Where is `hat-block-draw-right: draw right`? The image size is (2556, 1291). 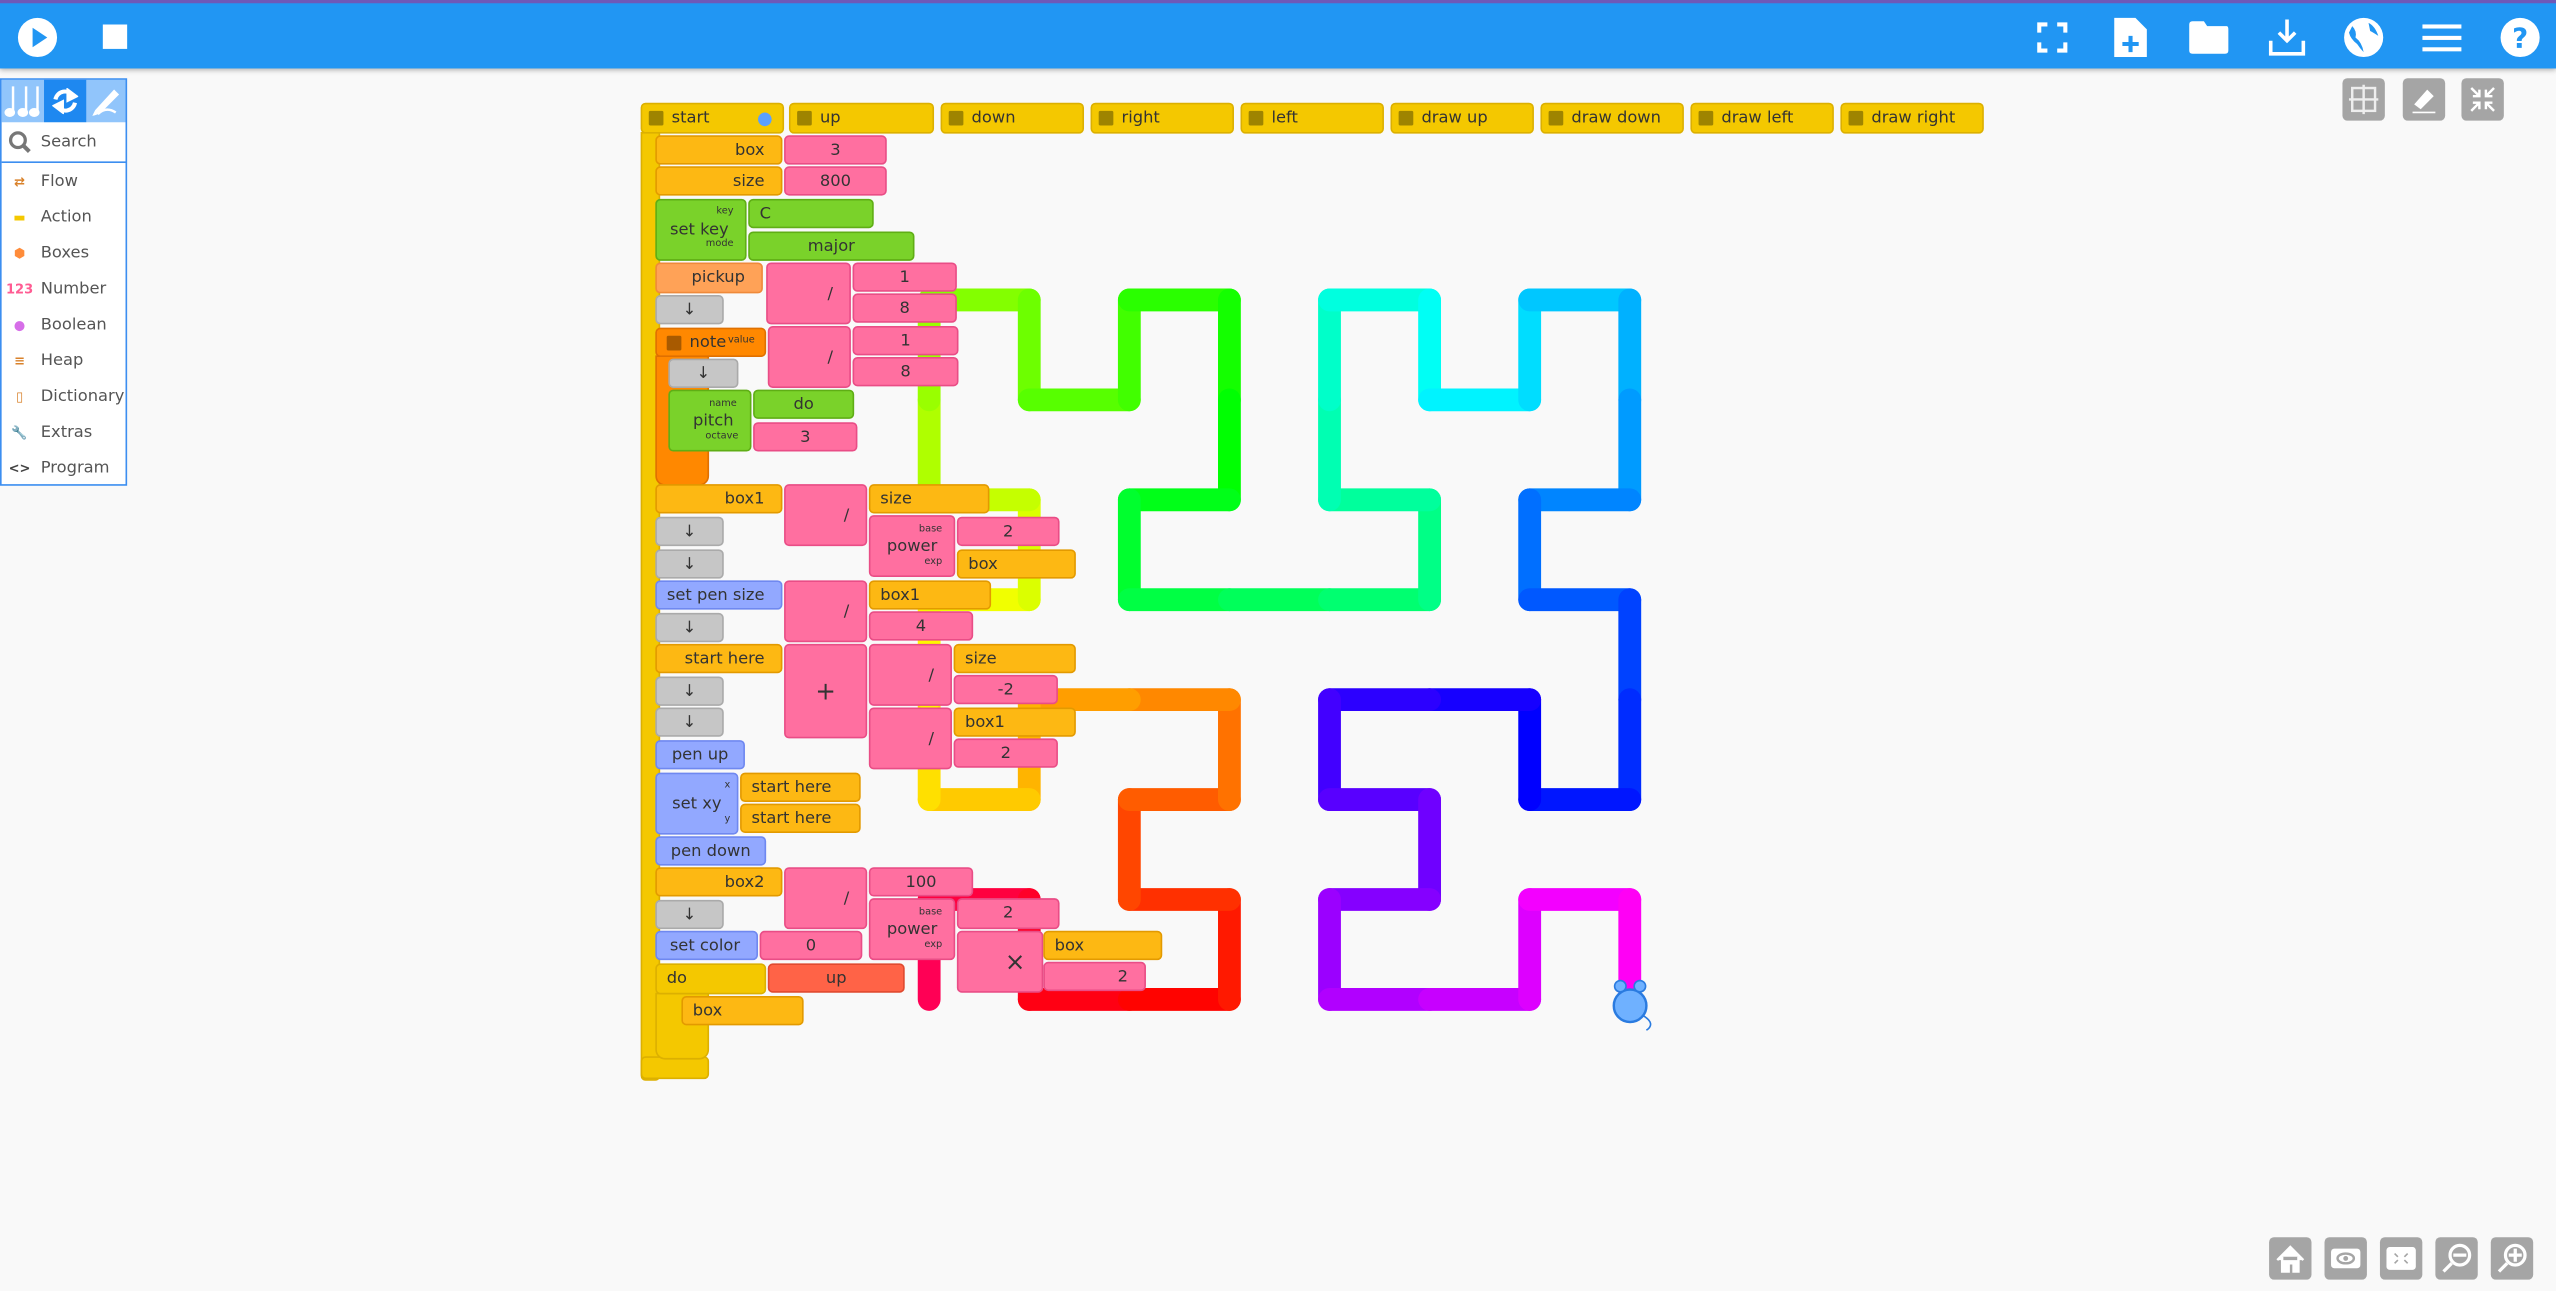 hat-block-draw-right: draw right is located at coordinates (1912, 118).